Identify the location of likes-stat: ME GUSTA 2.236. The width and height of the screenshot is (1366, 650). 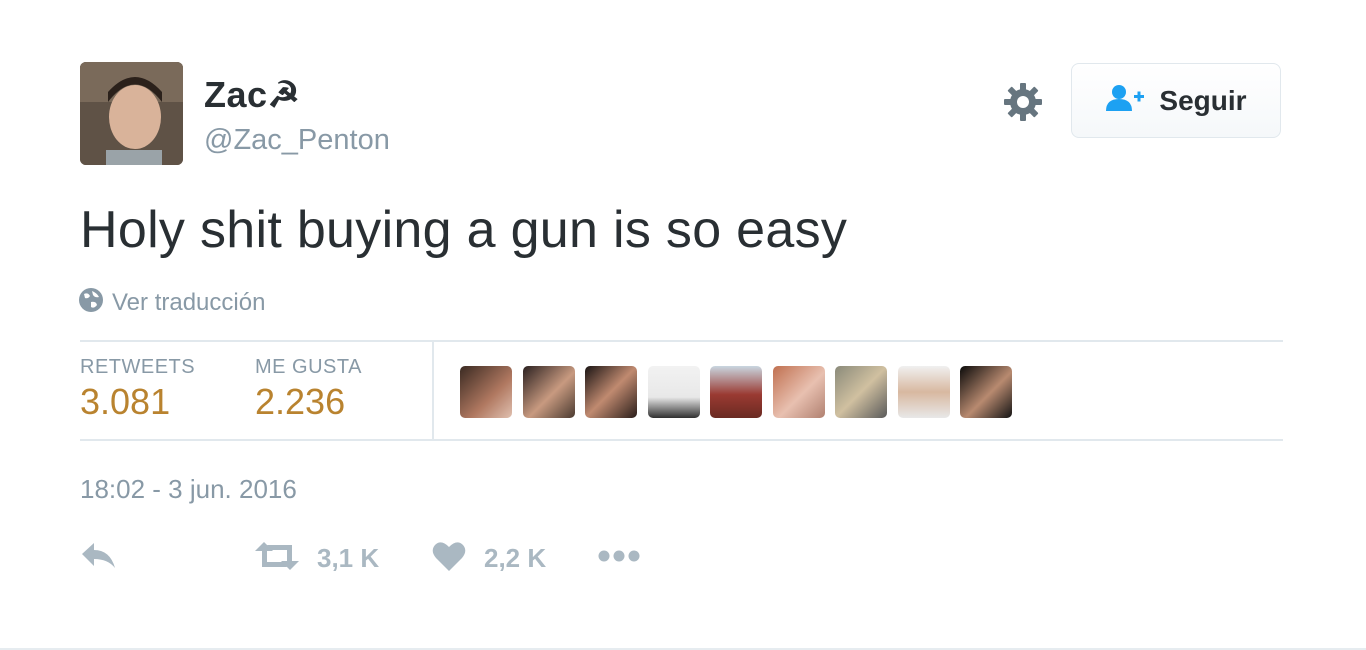
(308, 389).